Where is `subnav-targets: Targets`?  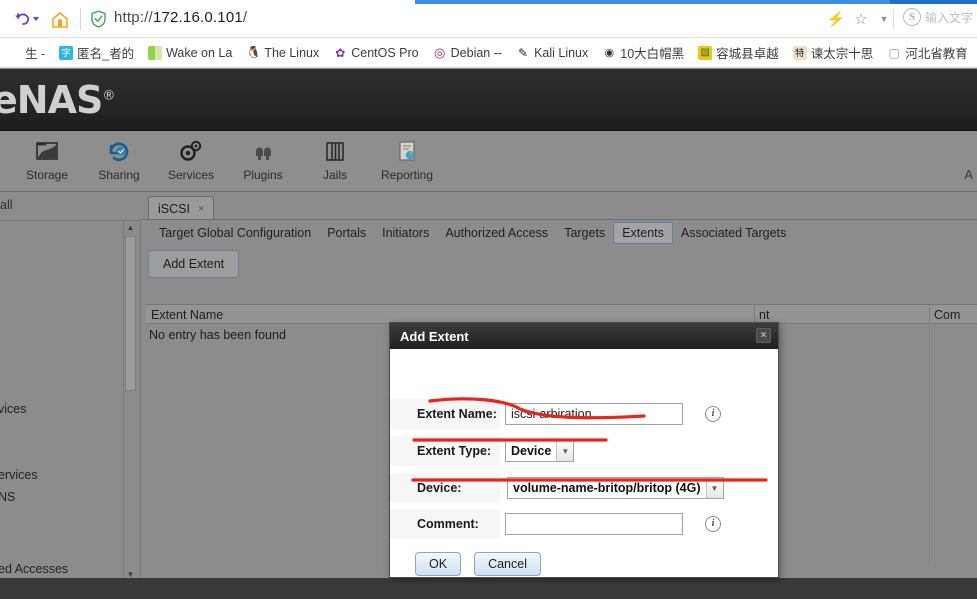 subnav-targets: Targets is located at coordinates (584, 233).